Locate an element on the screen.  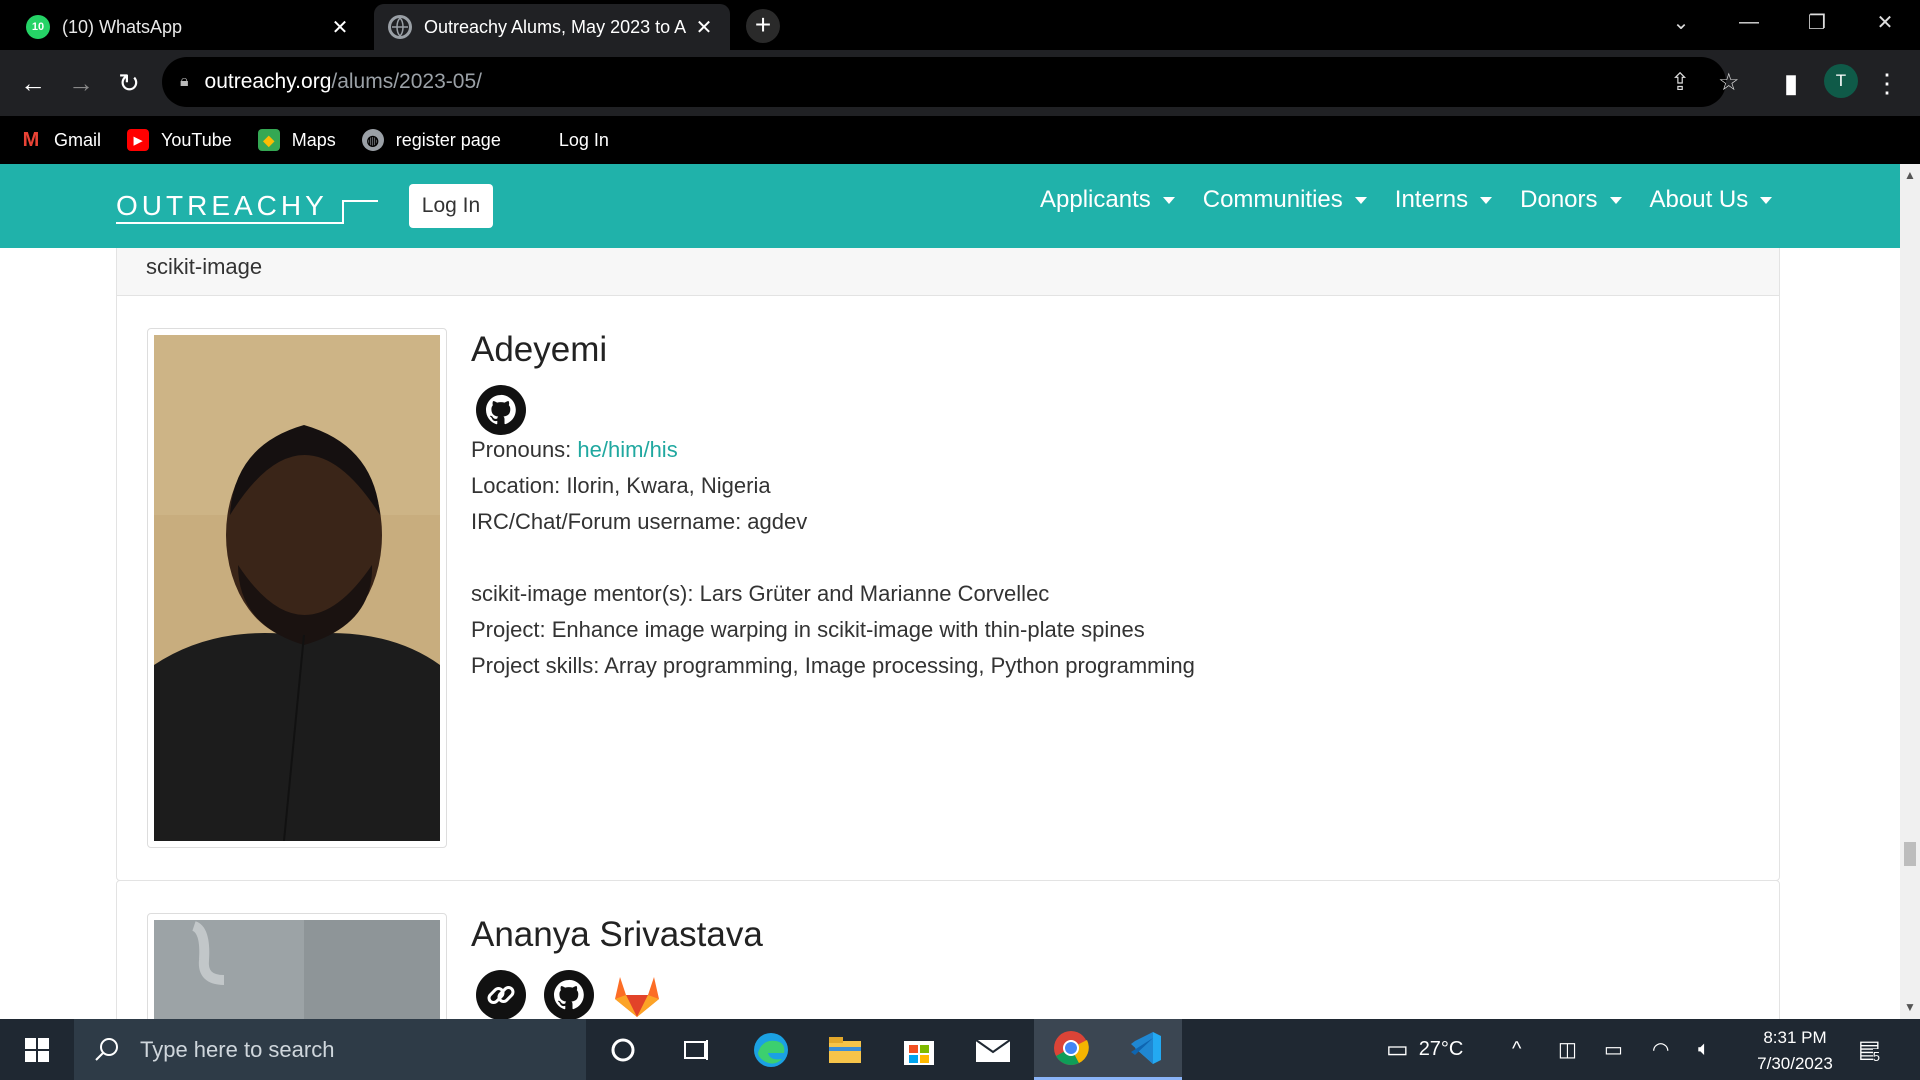
microsoft-store-icon is located at coordinates (919, 1049).